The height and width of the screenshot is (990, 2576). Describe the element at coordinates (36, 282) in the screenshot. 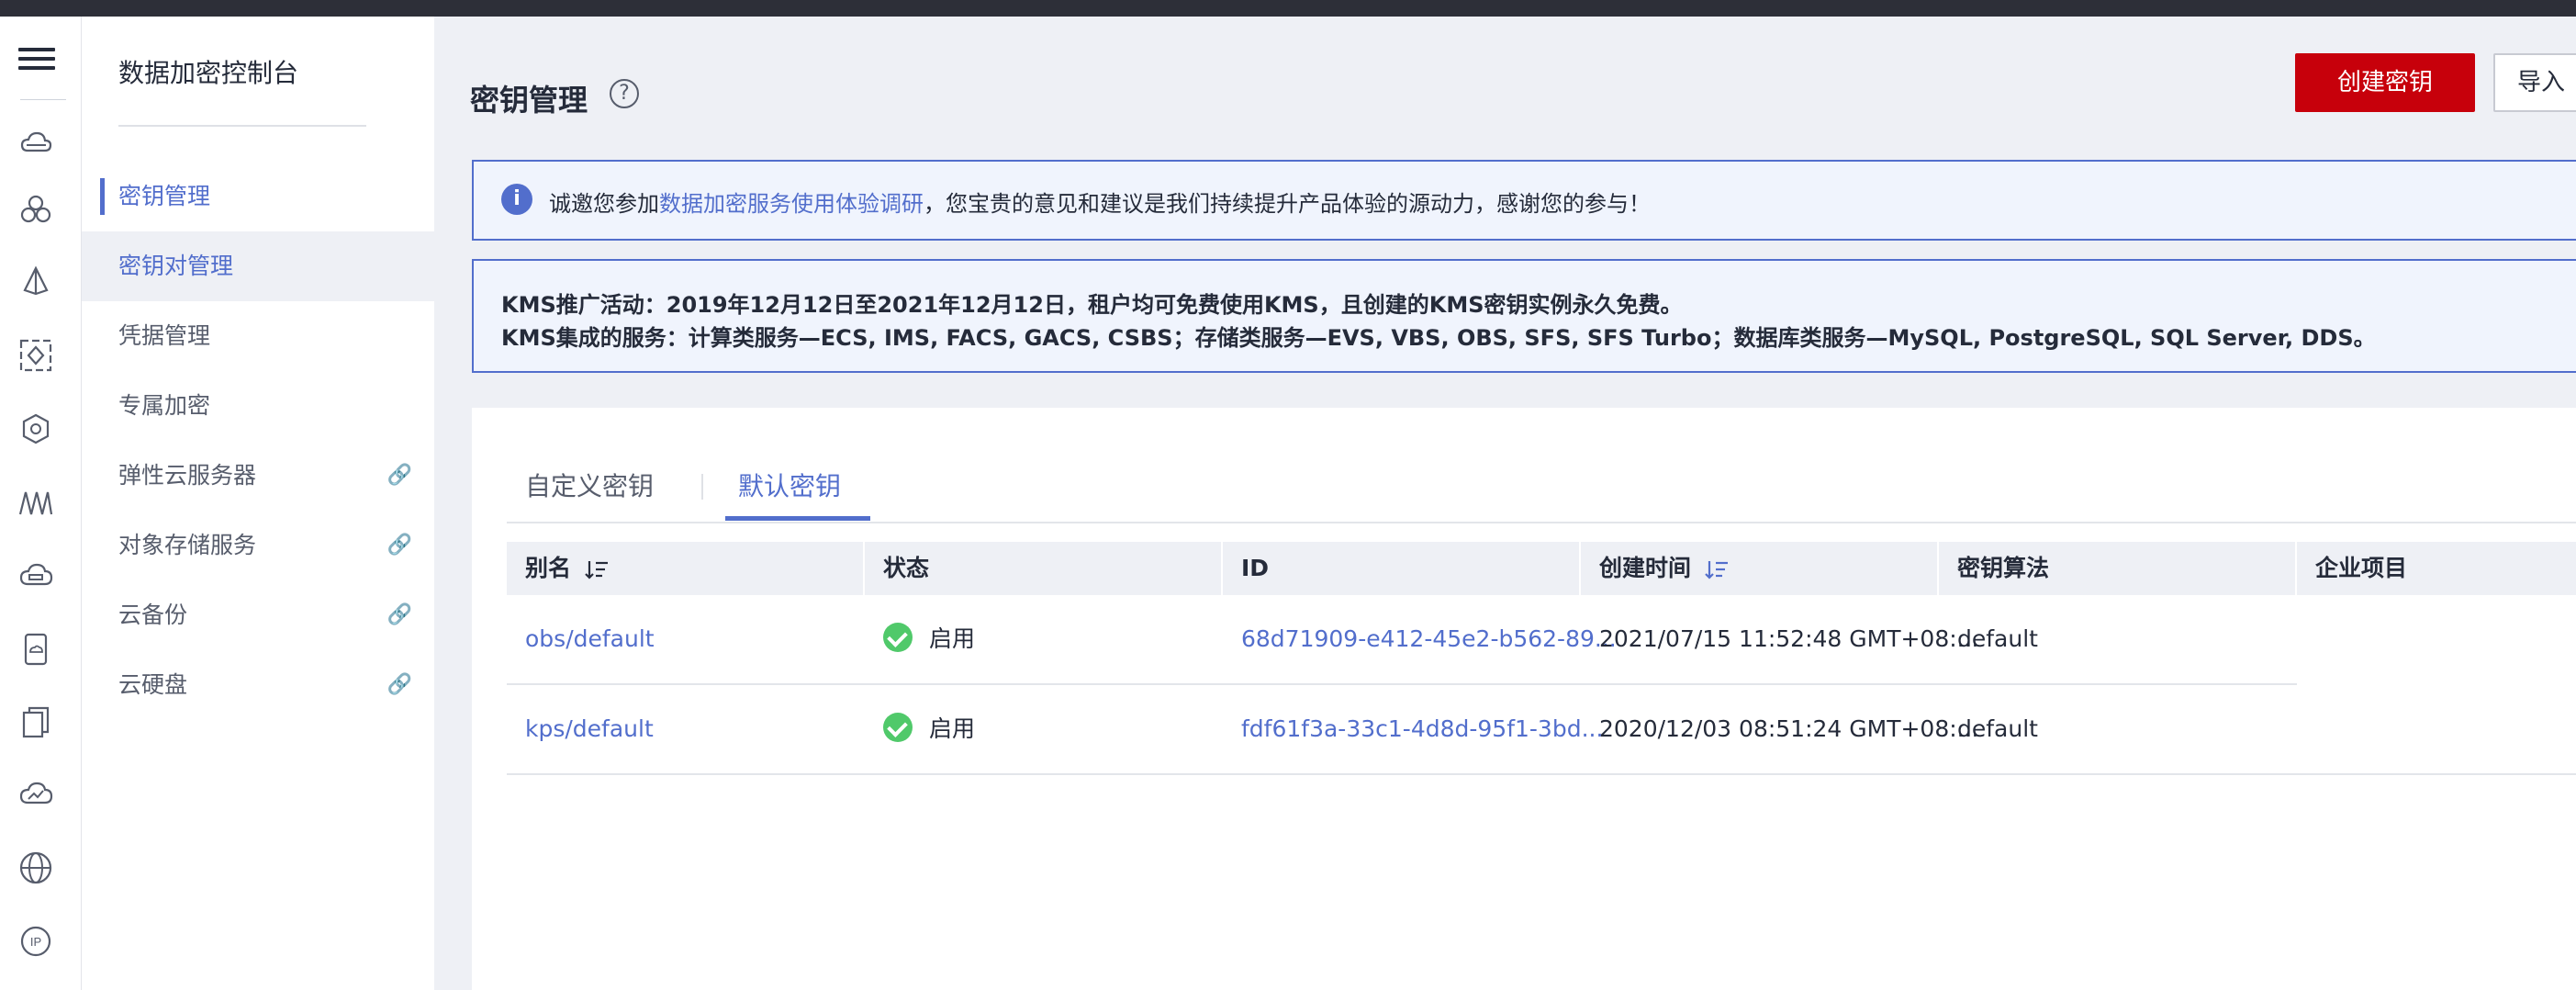

I see `deploy-icon` at that location.